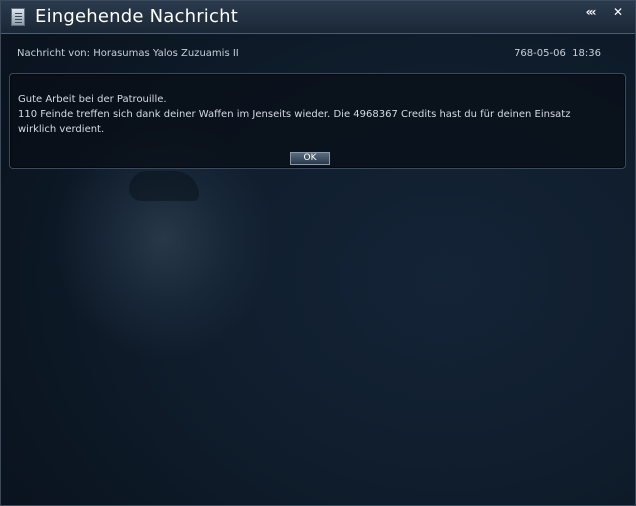 The image size is (636, 506). I want to click on window-title: Eingehende Nachricht, so click(136, 16).